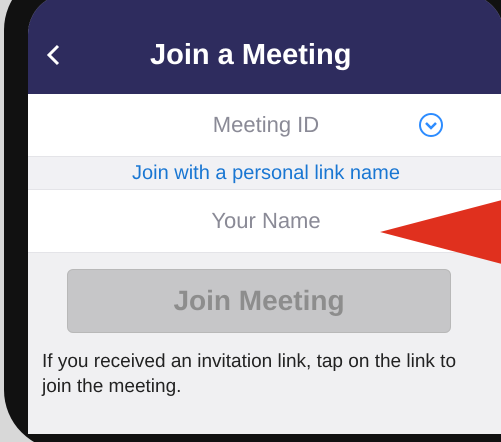 Image resolution: width=501 pixels, height=442 pixels. Describe the element at coordinates (251, 55) in the screenshot. I see `screen-title: Join a Meeting` at that location.